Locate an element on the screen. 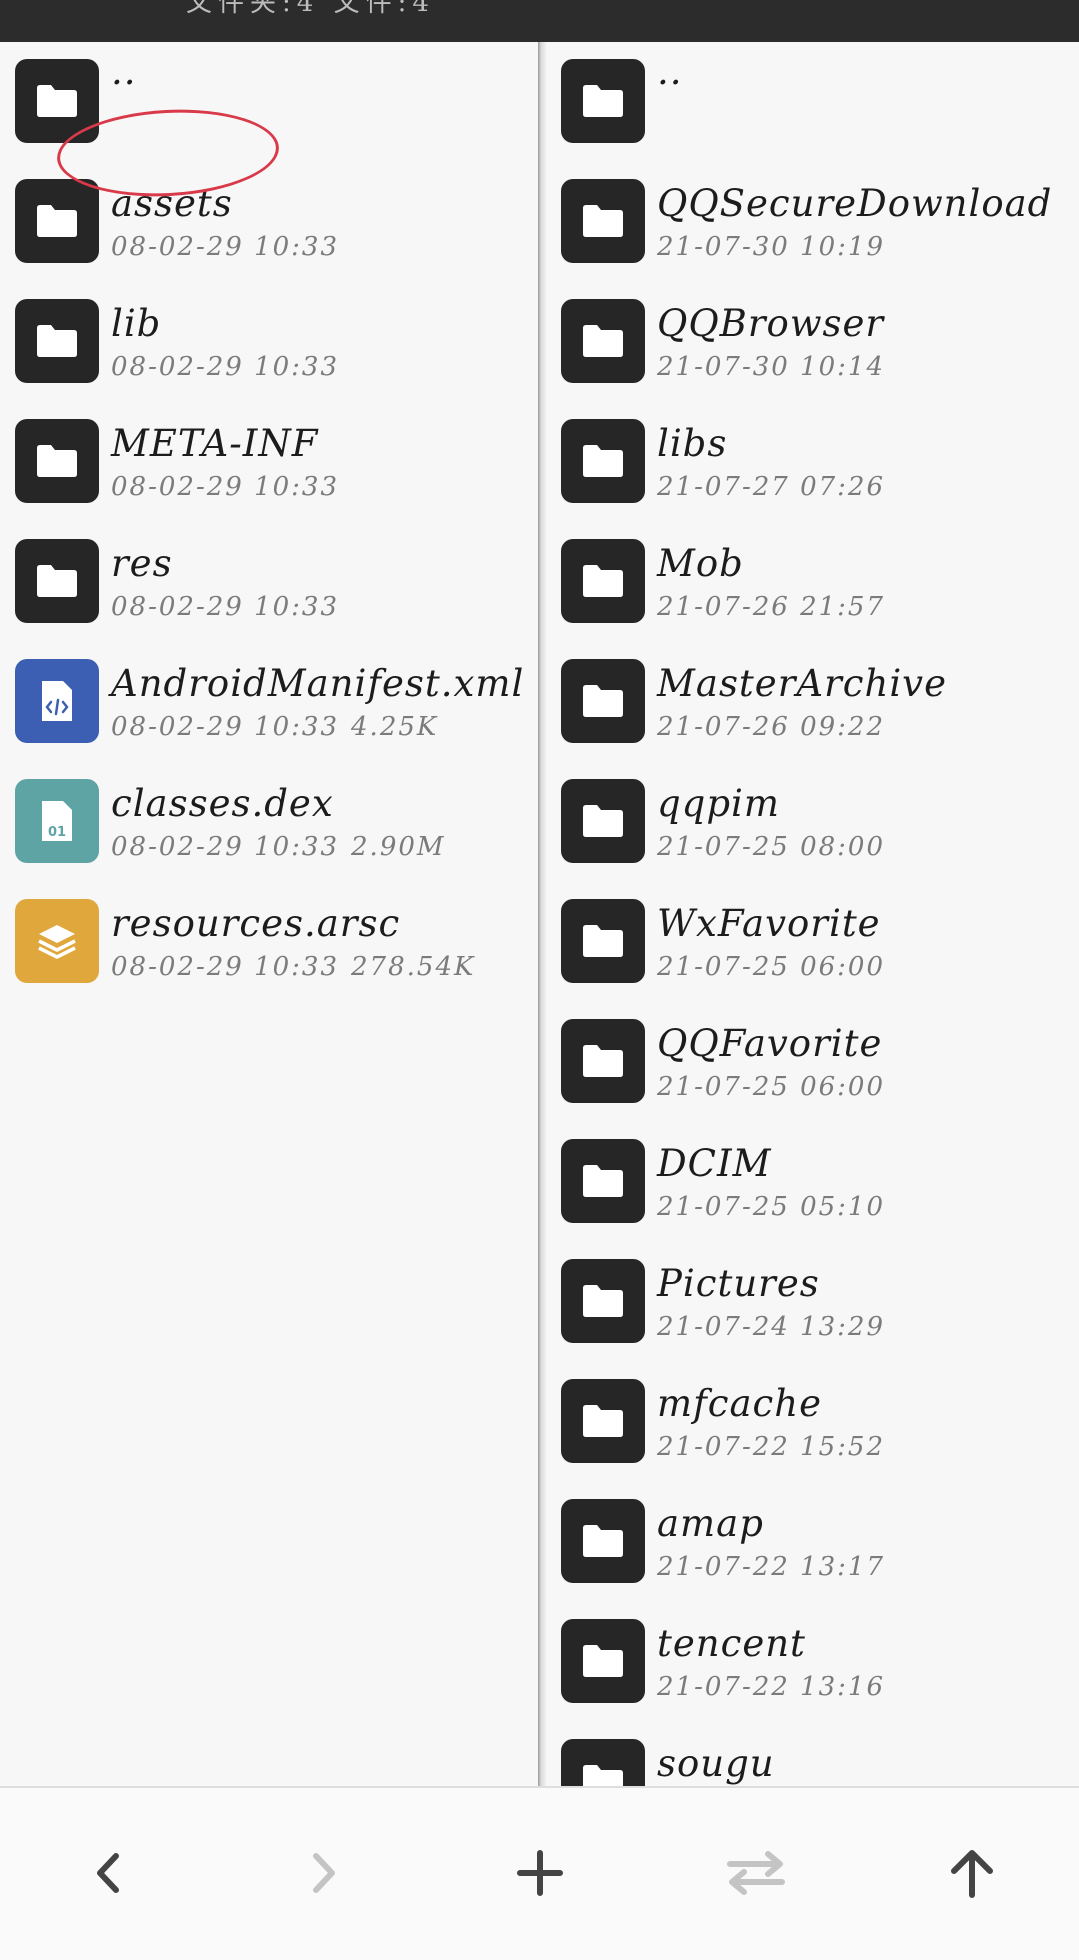 Image resolution: width=1079 pixels, height=1960 pixels. chevron-right-icon is located at coordinates (324, 1873).